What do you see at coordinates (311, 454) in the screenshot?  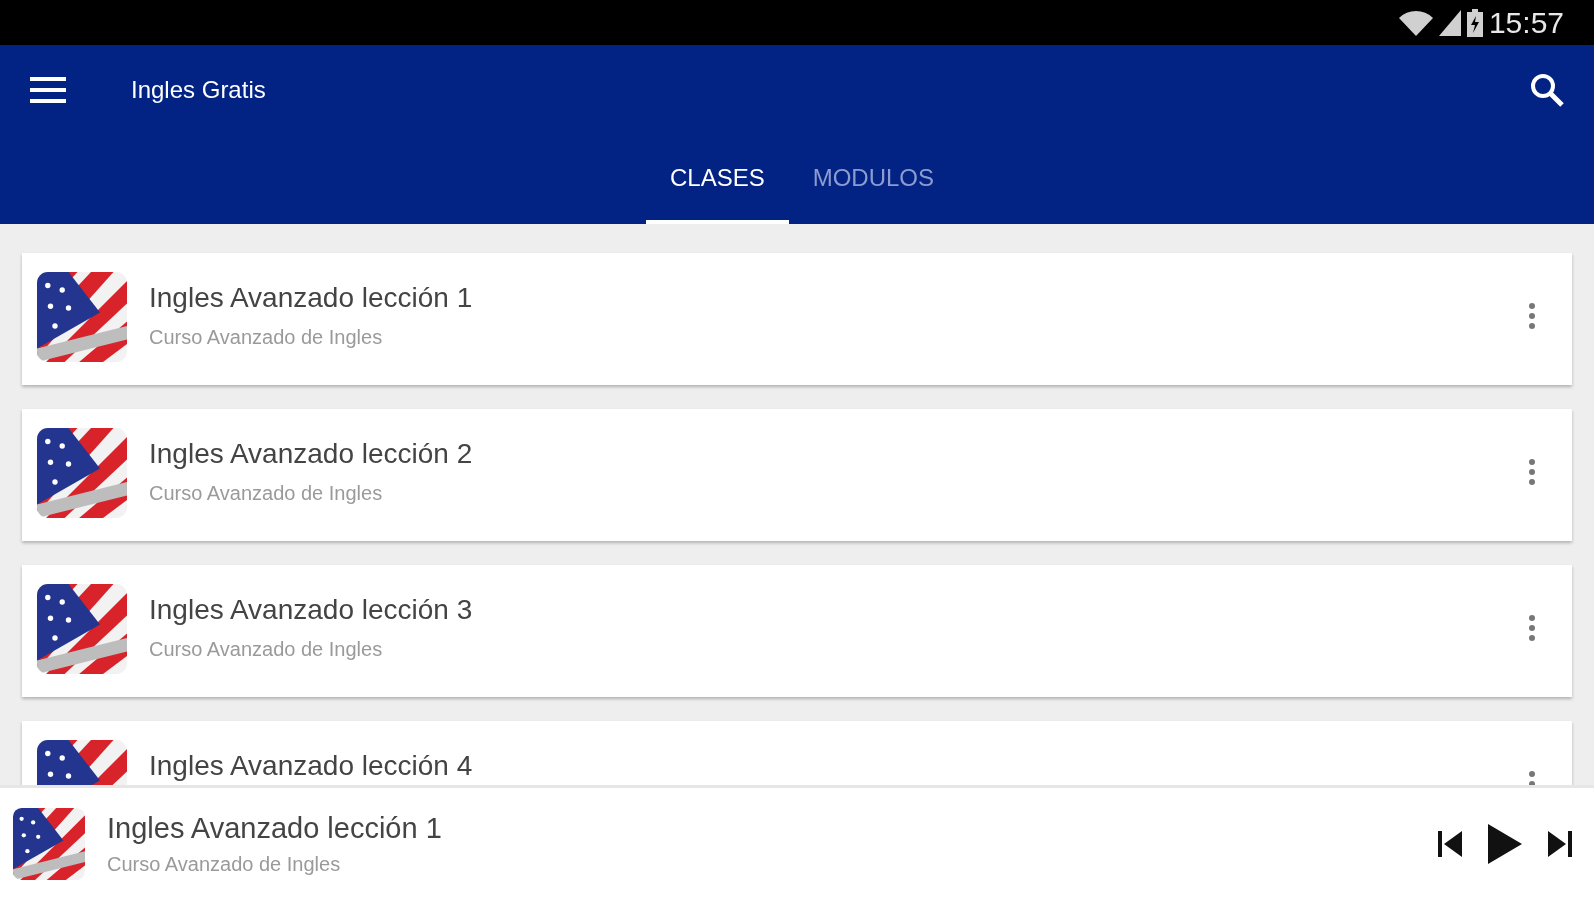 I see `lesson-title: Ingles Avanzado lección 2` at bounding box center [311, 454].